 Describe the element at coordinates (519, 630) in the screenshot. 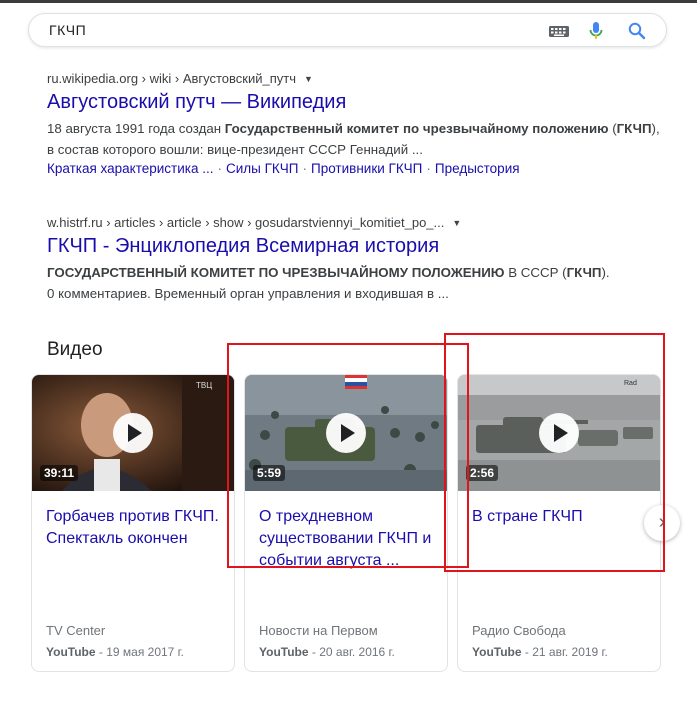

I see `video-source: Радио Свобода` at that location.